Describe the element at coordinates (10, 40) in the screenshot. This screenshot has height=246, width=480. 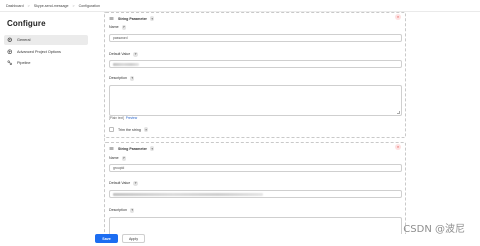
I see `gear-icon` at that location.